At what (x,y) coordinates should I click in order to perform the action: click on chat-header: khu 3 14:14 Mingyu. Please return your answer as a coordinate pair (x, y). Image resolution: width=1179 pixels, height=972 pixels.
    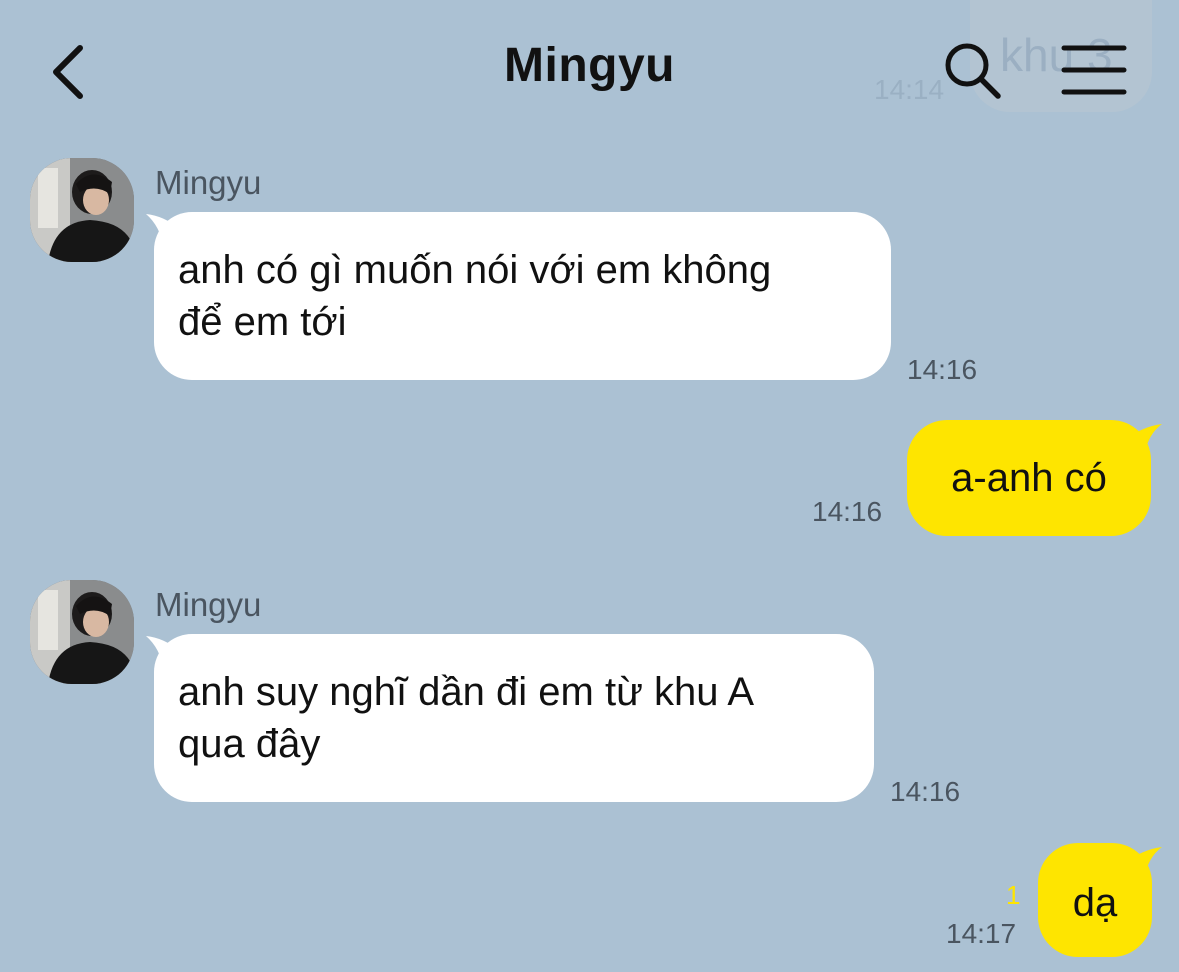
    Looking at the image, I should click on (589, 70).